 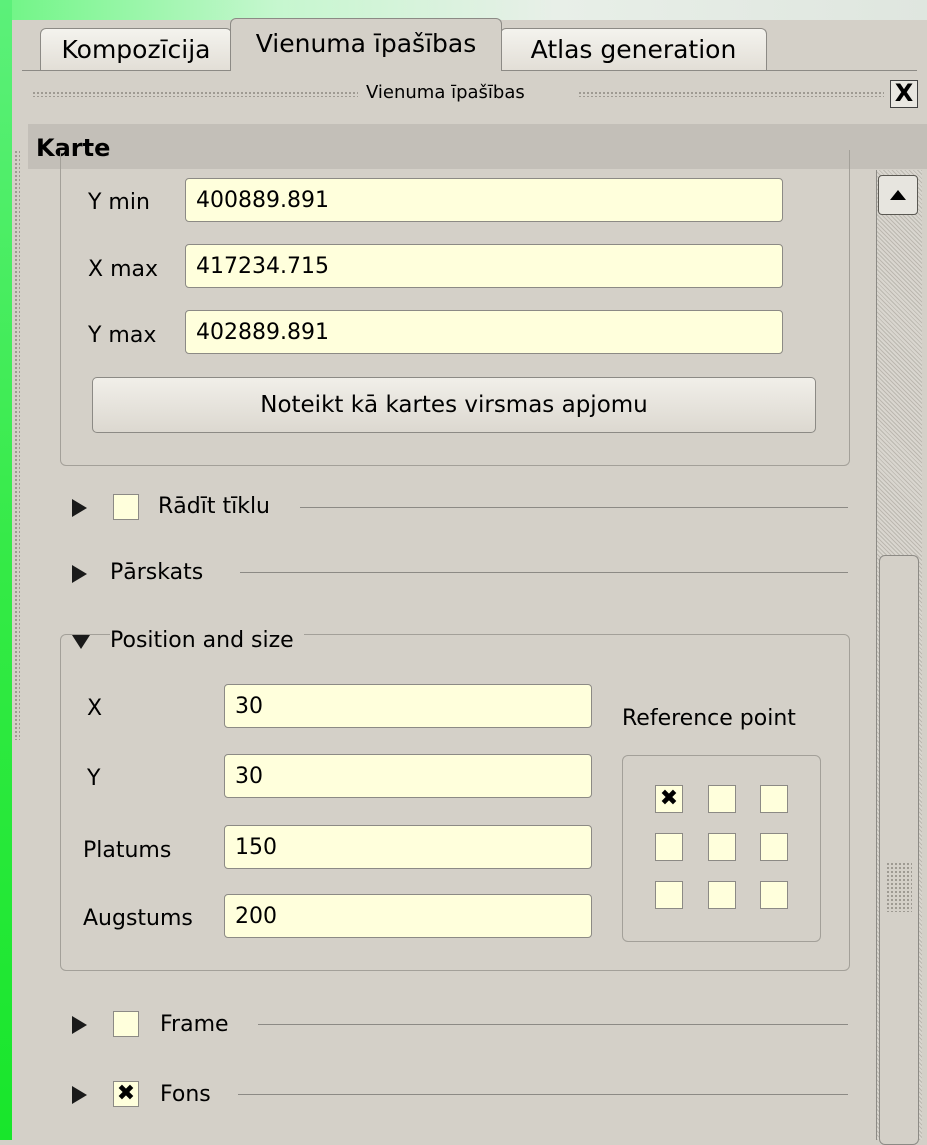 What do you see at coordinates (6, 570) in the screenshot?
I see `window-frame-left` at bounding box center [6, 570].